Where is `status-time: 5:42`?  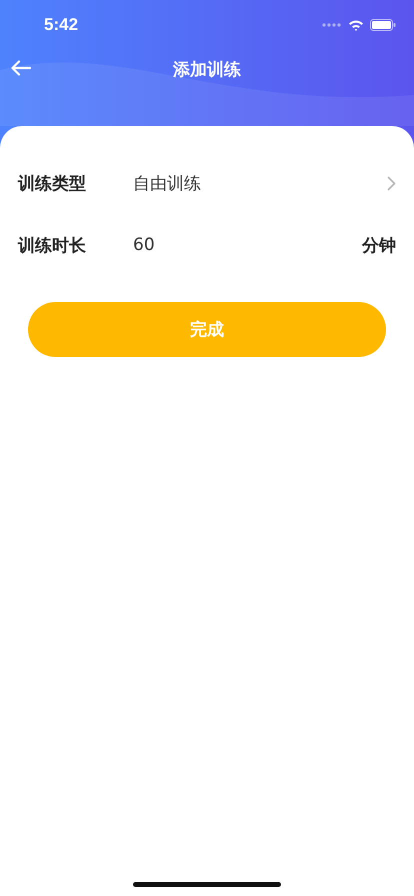
status-time: 5:42 is located at coordinates (61, 25).